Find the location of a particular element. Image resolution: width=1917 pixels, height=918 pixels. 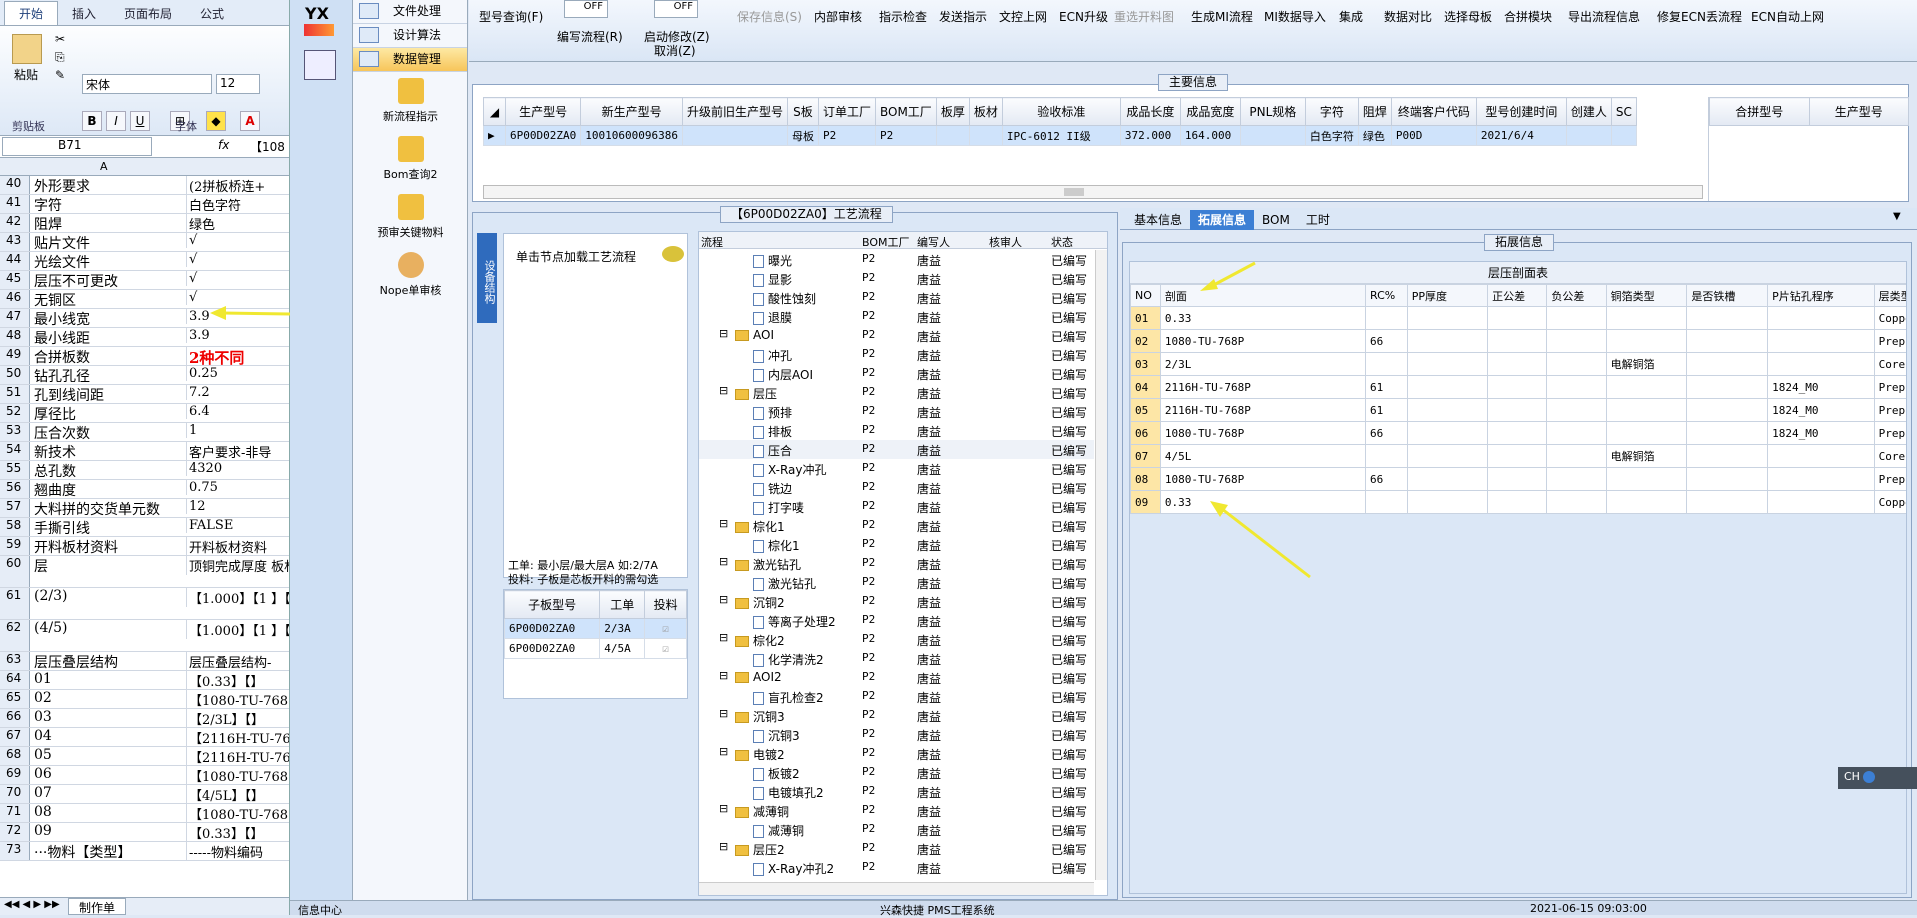

tree-node: 冲孔 P2 唐益 已编写 is located at coordinates (896, 354).